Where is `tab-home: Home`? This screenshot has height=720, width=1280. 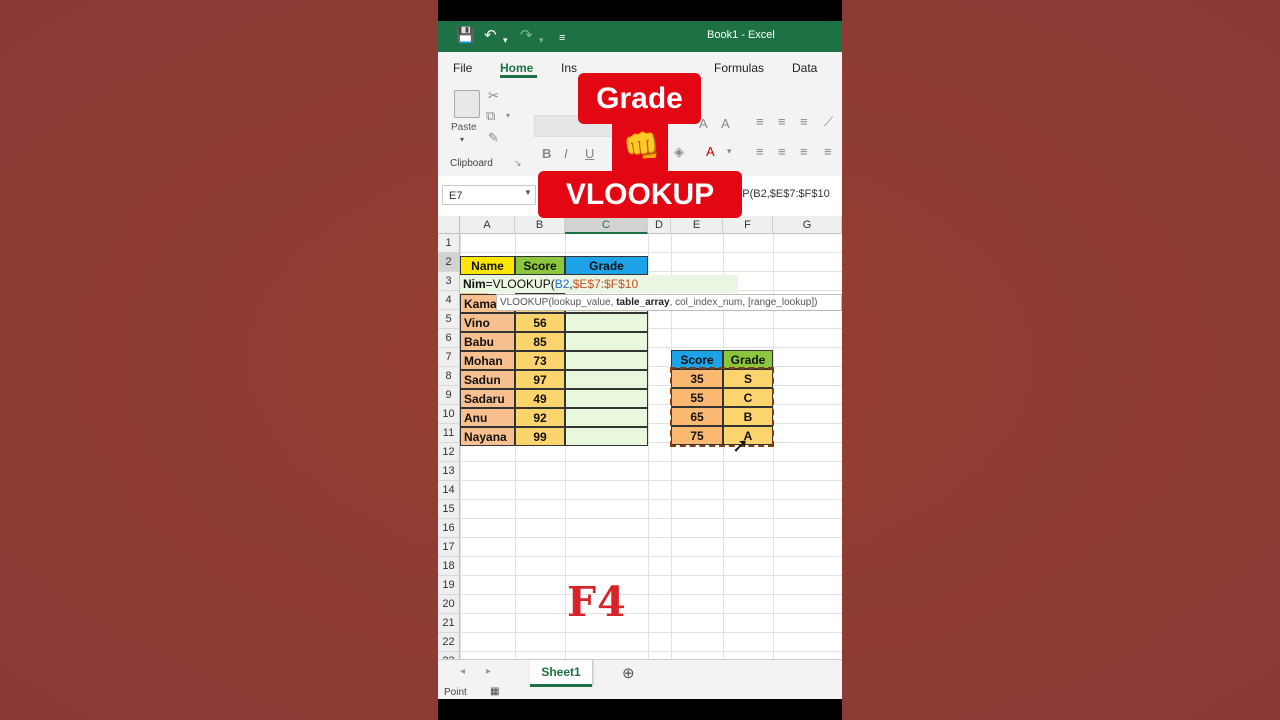 tab-home: Home is located at coordinates (516, 68).